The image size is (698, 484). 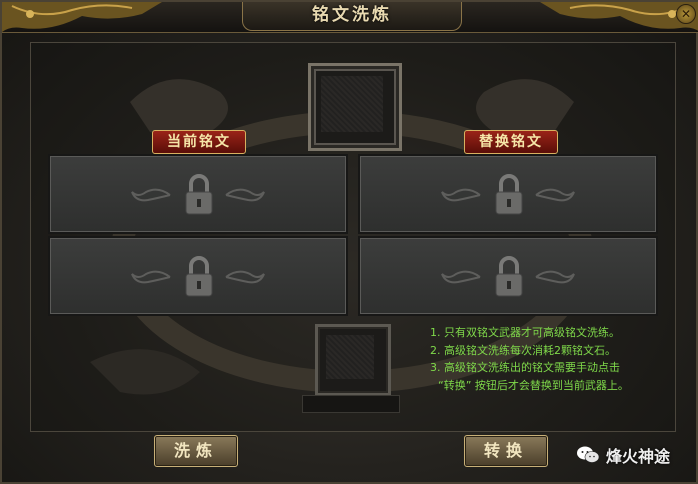 I want to click on inscription-stone-slot, so click(x=353, y=360).